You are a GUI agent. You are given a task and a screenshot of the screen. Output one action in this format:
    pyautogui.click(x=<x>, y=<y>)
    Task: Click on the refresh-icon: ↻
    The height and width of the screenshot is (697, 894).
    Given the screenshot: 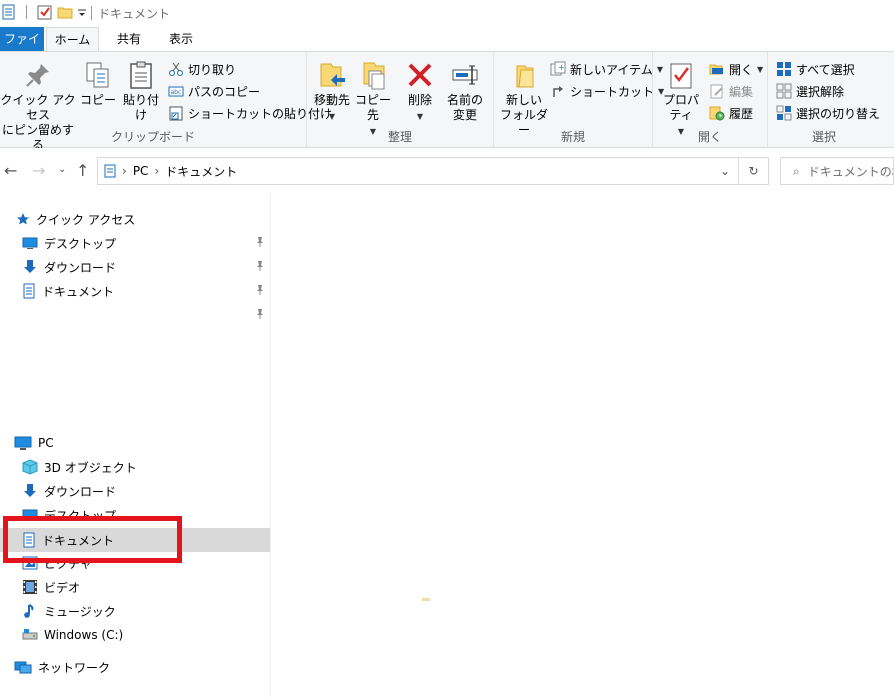 What is the action you would take?
    pyautogui.click(x=753, y=171)
    